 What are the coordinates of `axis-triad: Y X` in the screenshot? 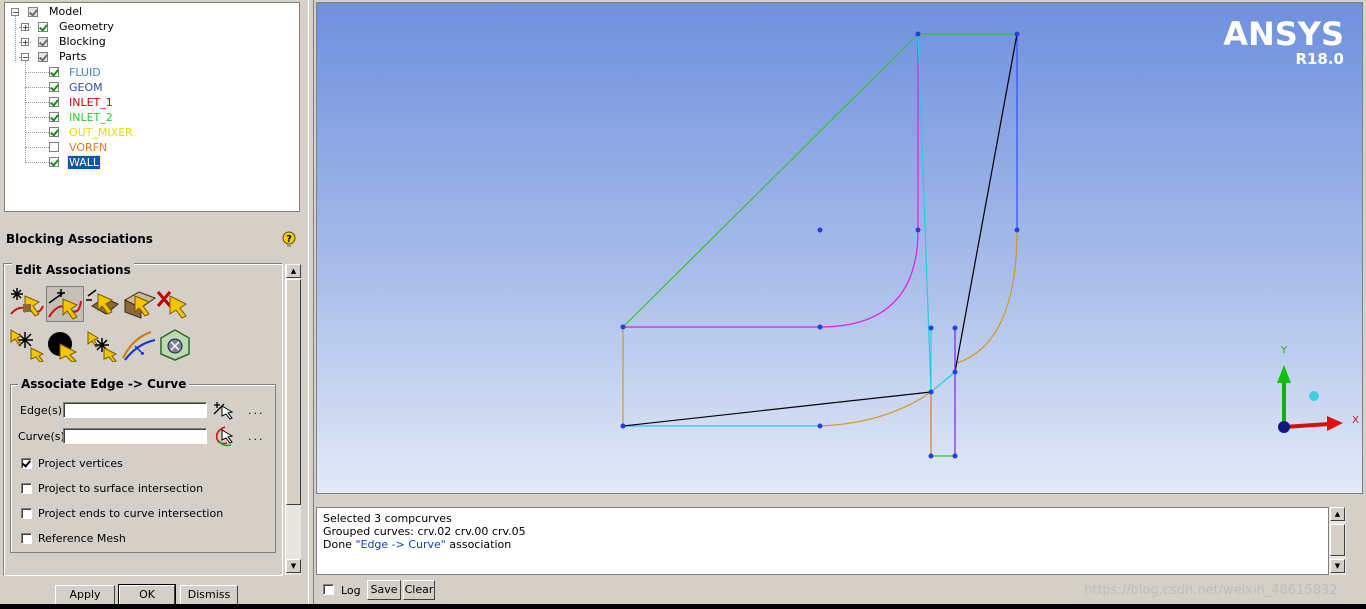 It's located at (1318, 389).